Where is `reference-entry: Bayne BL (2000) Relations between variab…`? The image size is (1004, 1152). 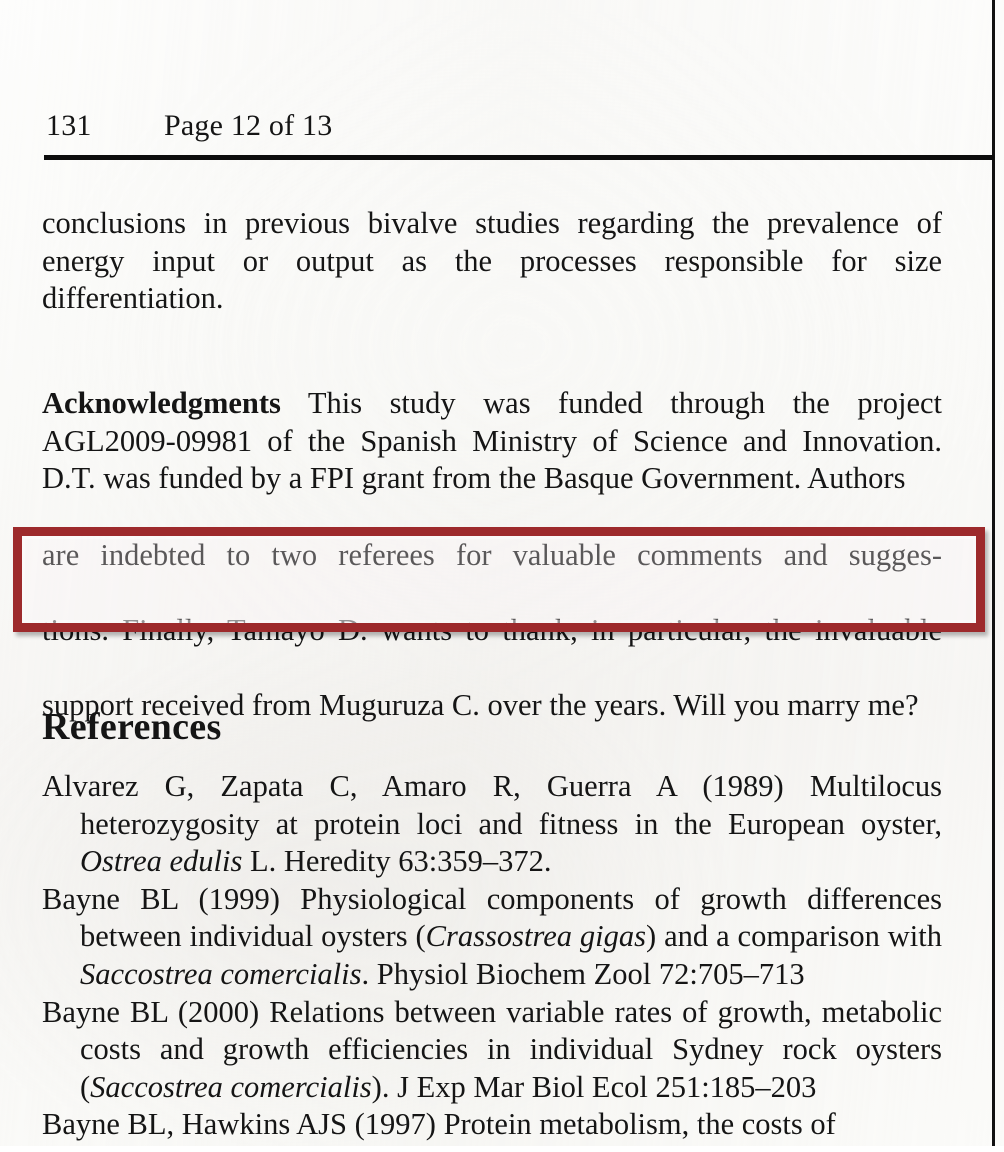 reference-entry: Bayne BL (2000) Relations between variab… is located at coordinates (492, 1050).